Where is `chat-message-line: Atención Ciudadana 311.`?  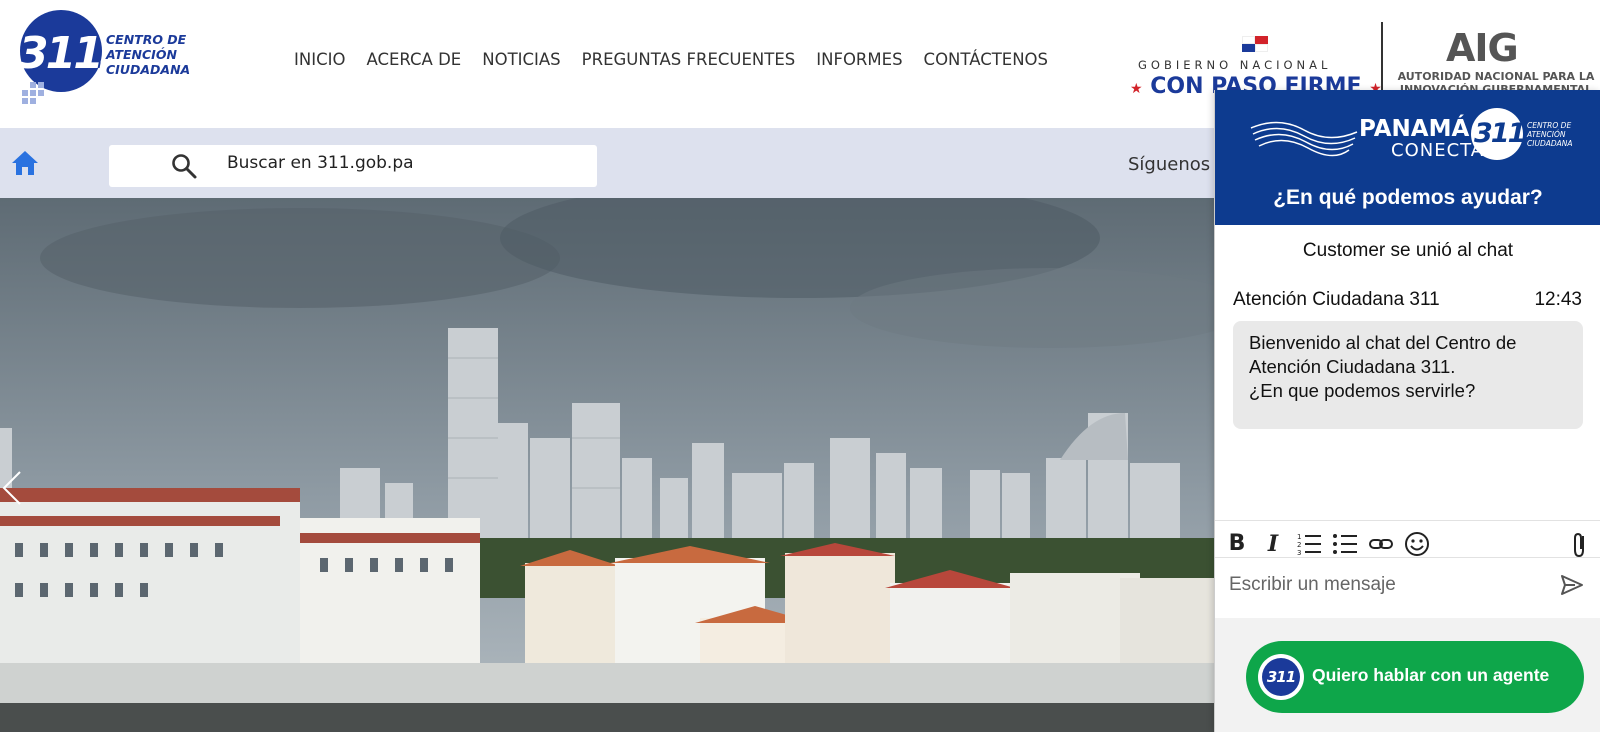 chat-message-line: Atención Ciudadana 311. is located at coordinates (1352, 366).